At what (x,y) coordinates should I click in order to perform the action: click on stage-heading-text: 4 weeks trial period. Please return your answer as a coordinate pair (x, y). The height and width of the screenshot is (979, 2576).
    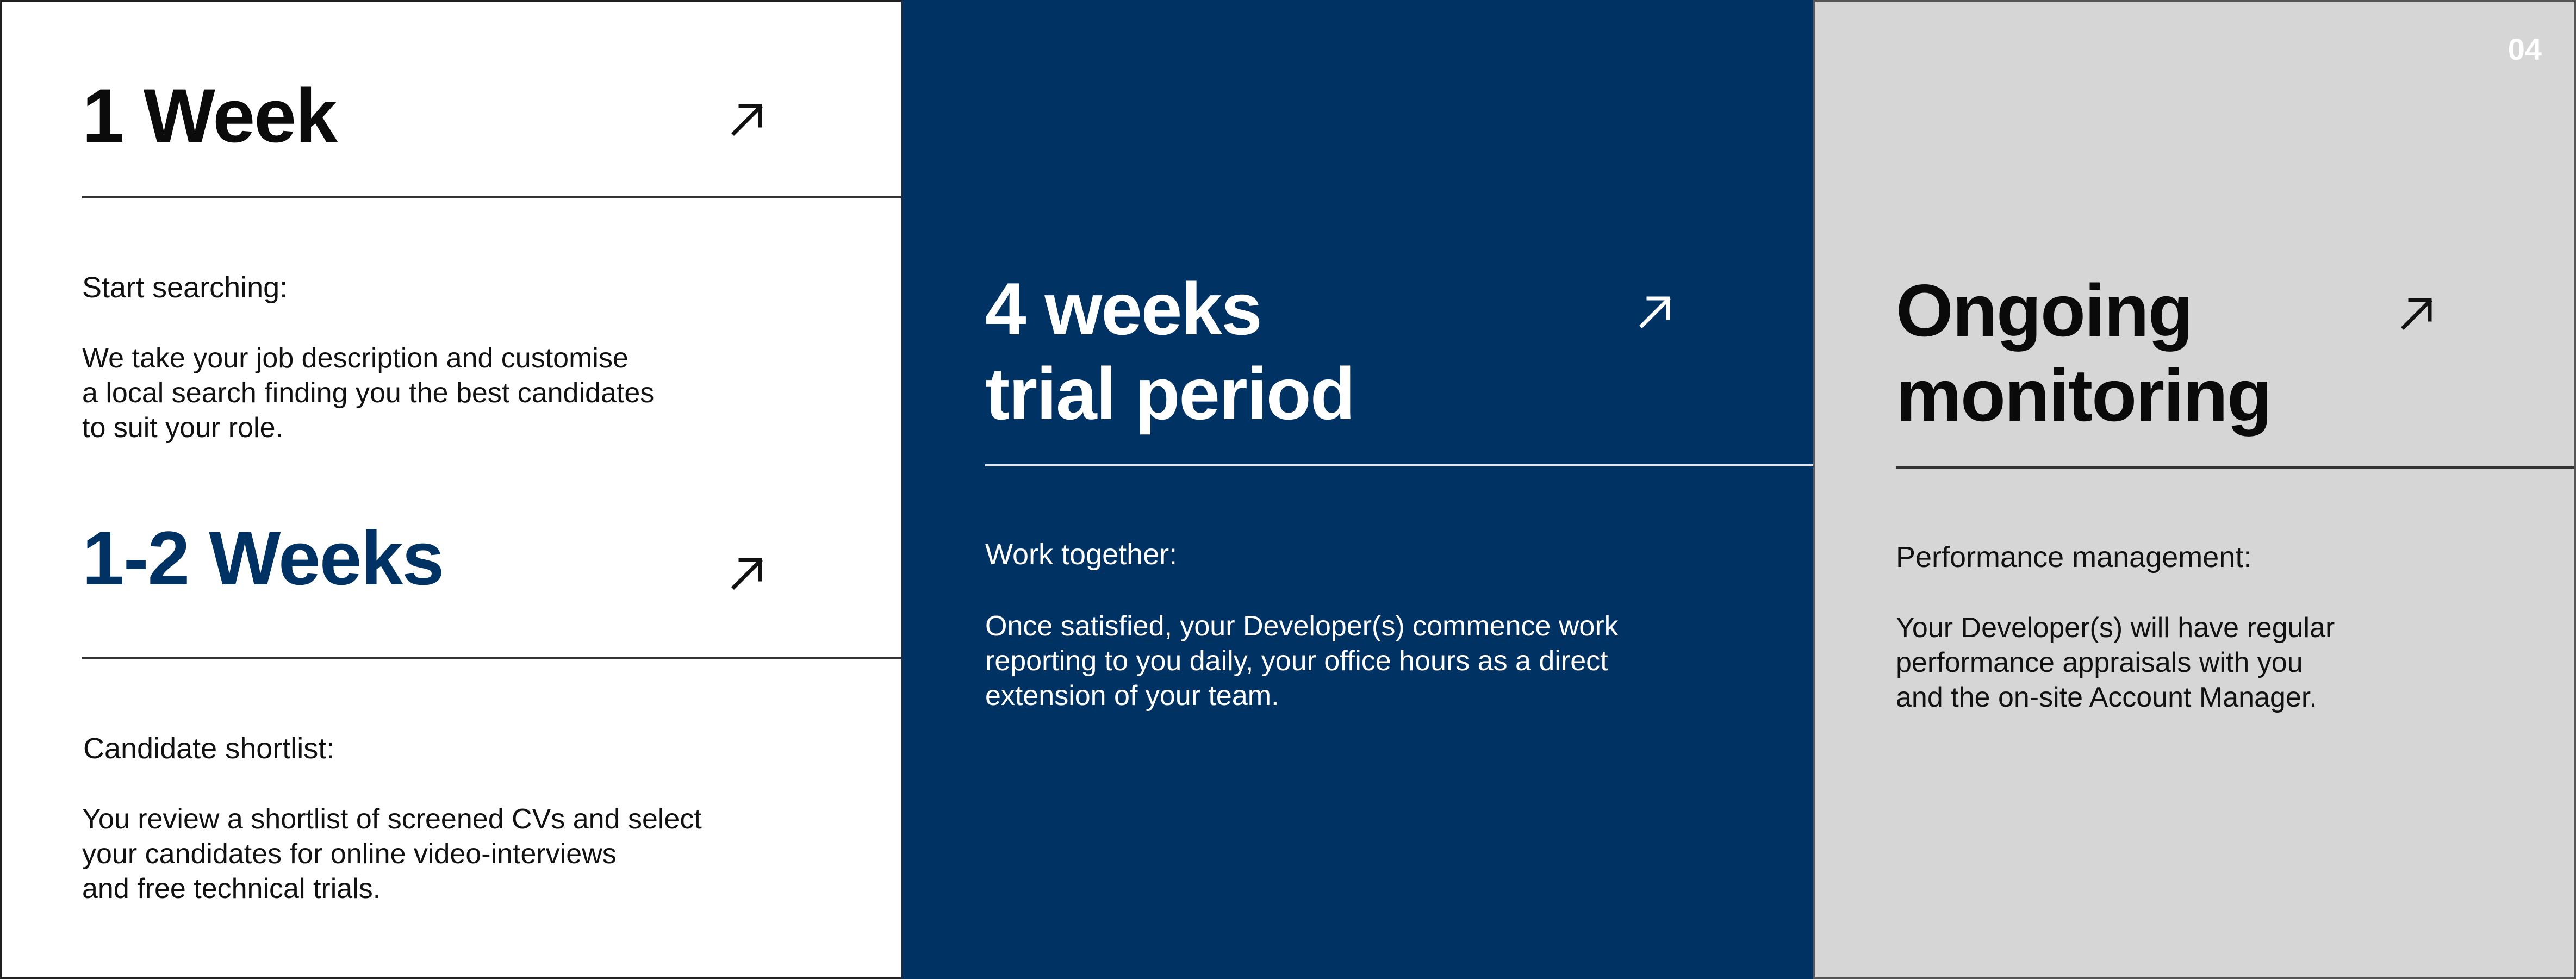
    Looking at the image, I should click on (1170, 351).